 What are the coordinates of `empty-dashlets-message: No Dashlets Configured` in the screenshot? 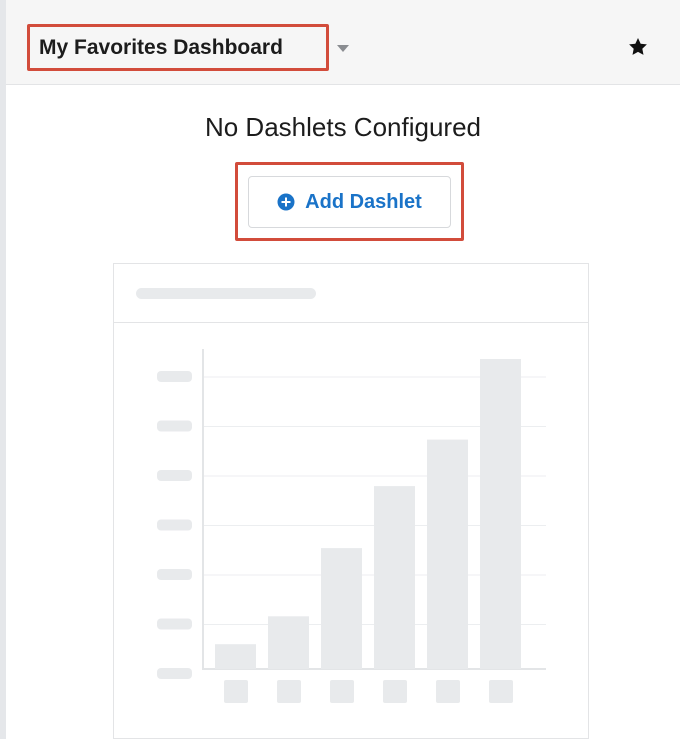 It's located at (343, 127).